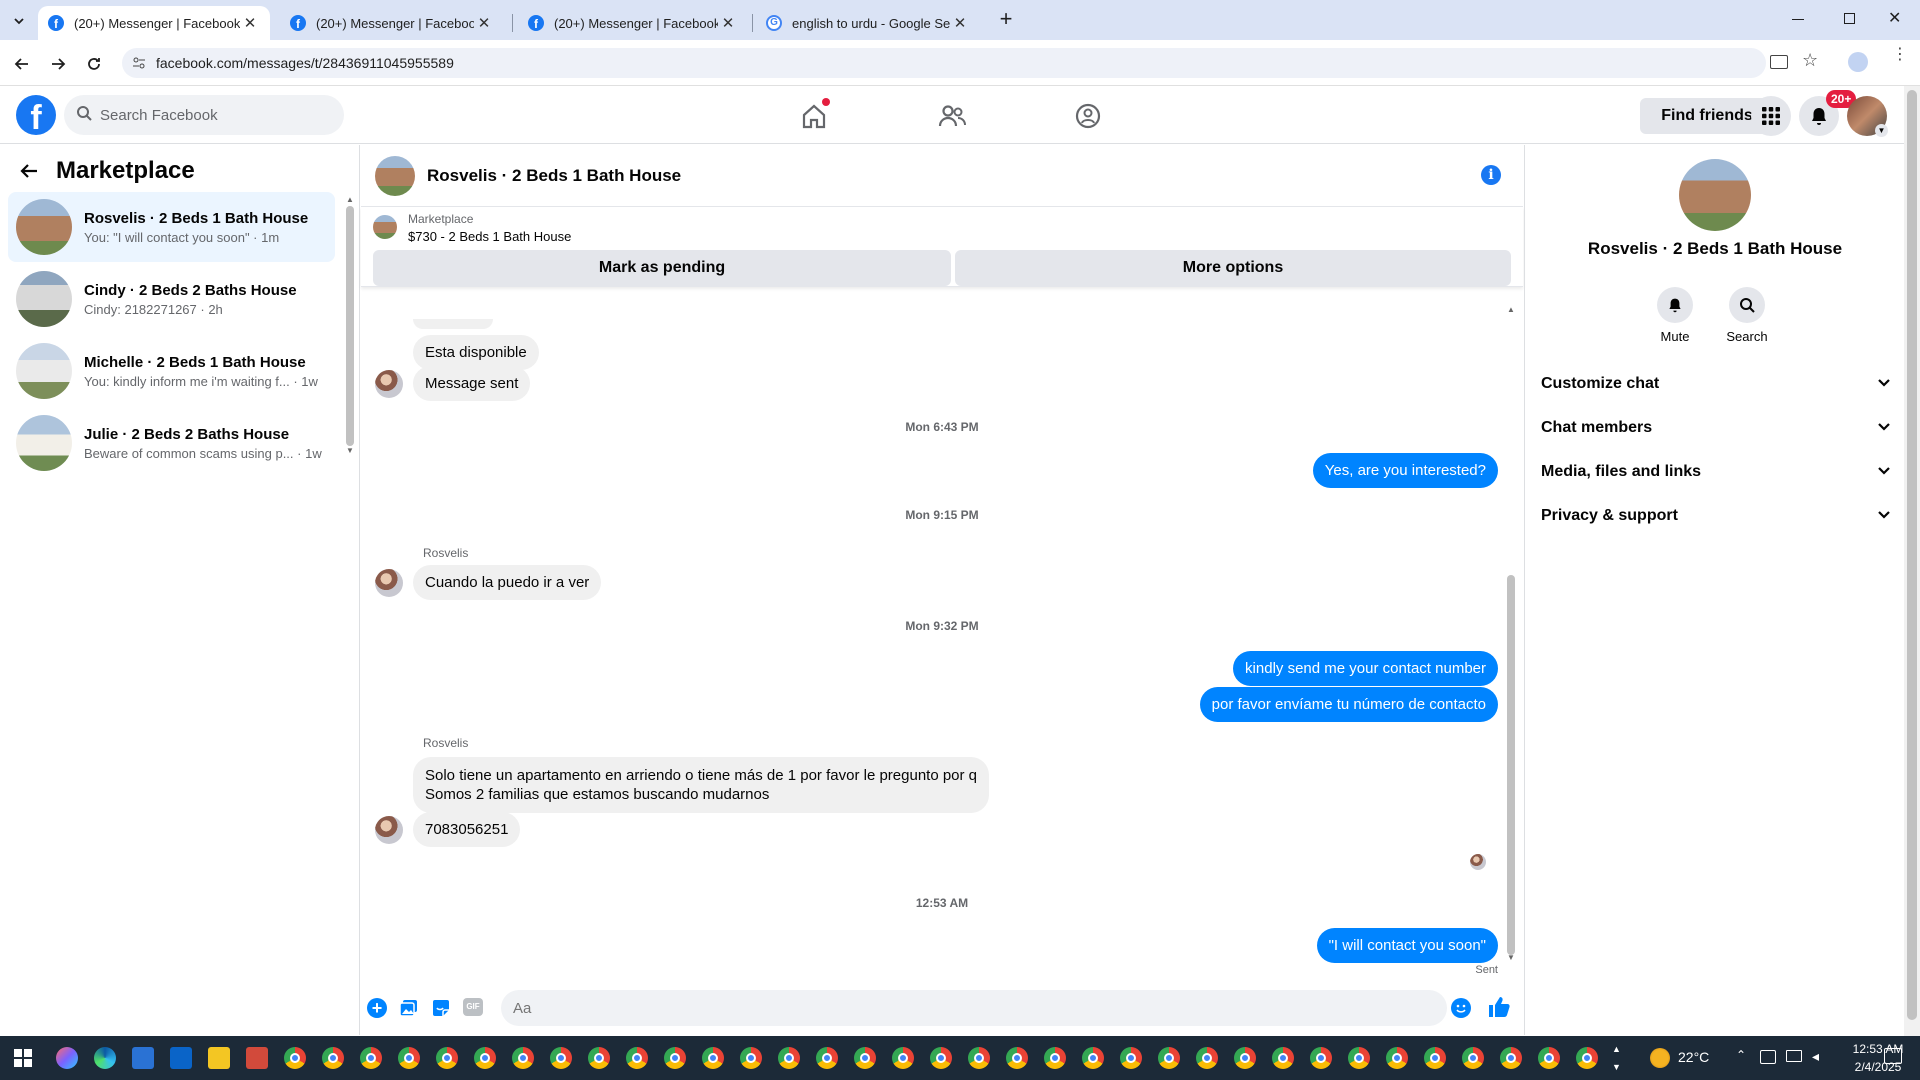 The width and height of the screenshot is (1920, 1080). I want to click on search-in-conversation-button: Search, so click(1747, 315).